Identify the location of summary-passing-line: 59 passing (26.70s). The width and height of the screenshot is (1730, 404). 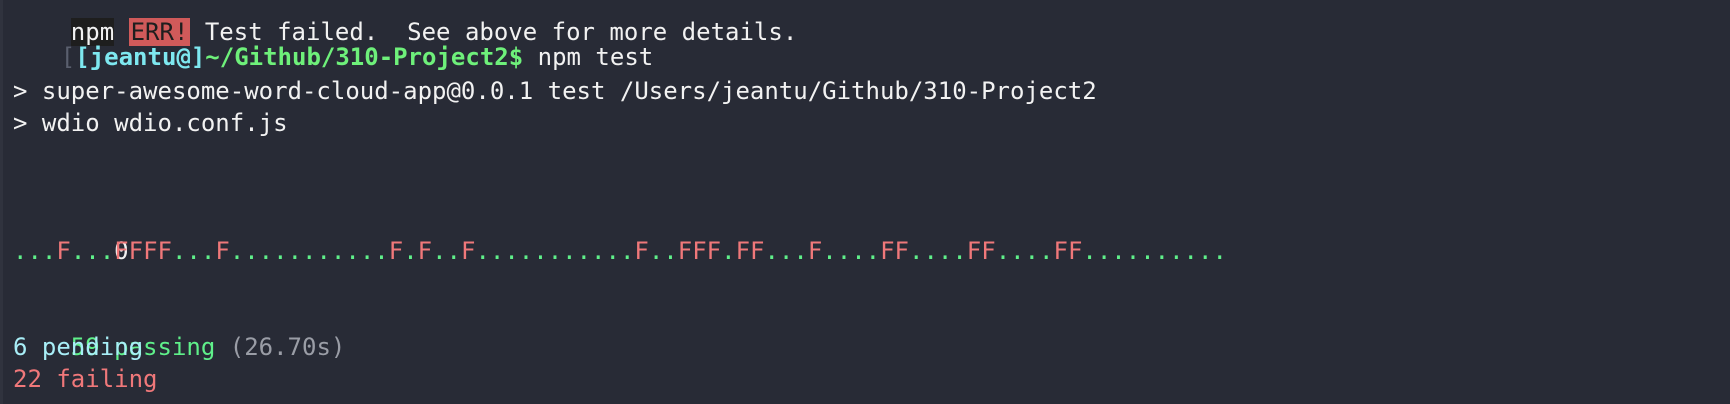
(179, 330).